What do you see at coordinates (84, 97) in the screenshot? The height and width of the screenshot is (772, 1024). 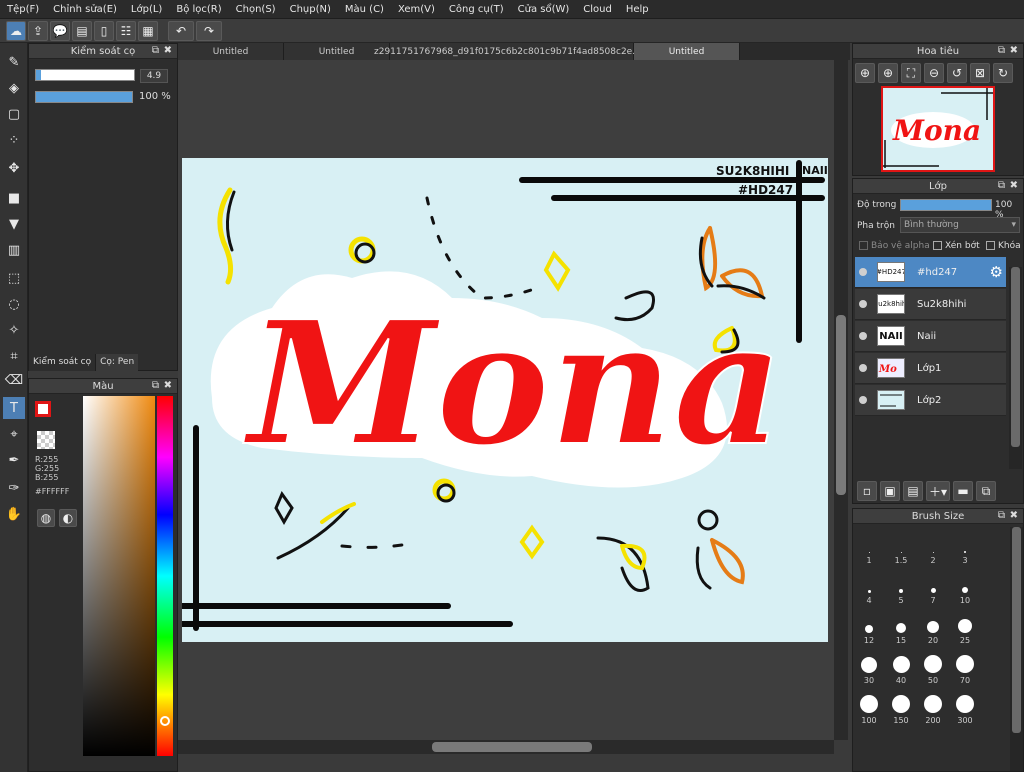 I see `brush-opacity-slider` at bounding box center [84, 97].